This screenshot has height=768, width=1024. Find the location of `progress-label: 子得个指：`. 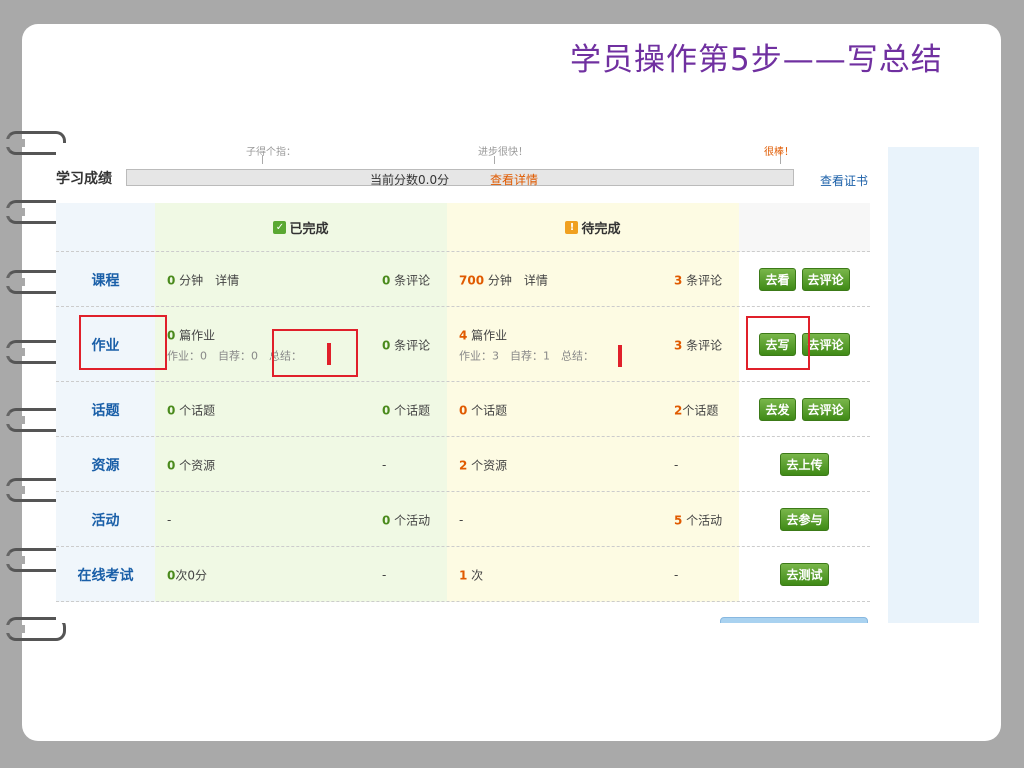

progress-label: 子得个指： is located at coordinates (271, 153).